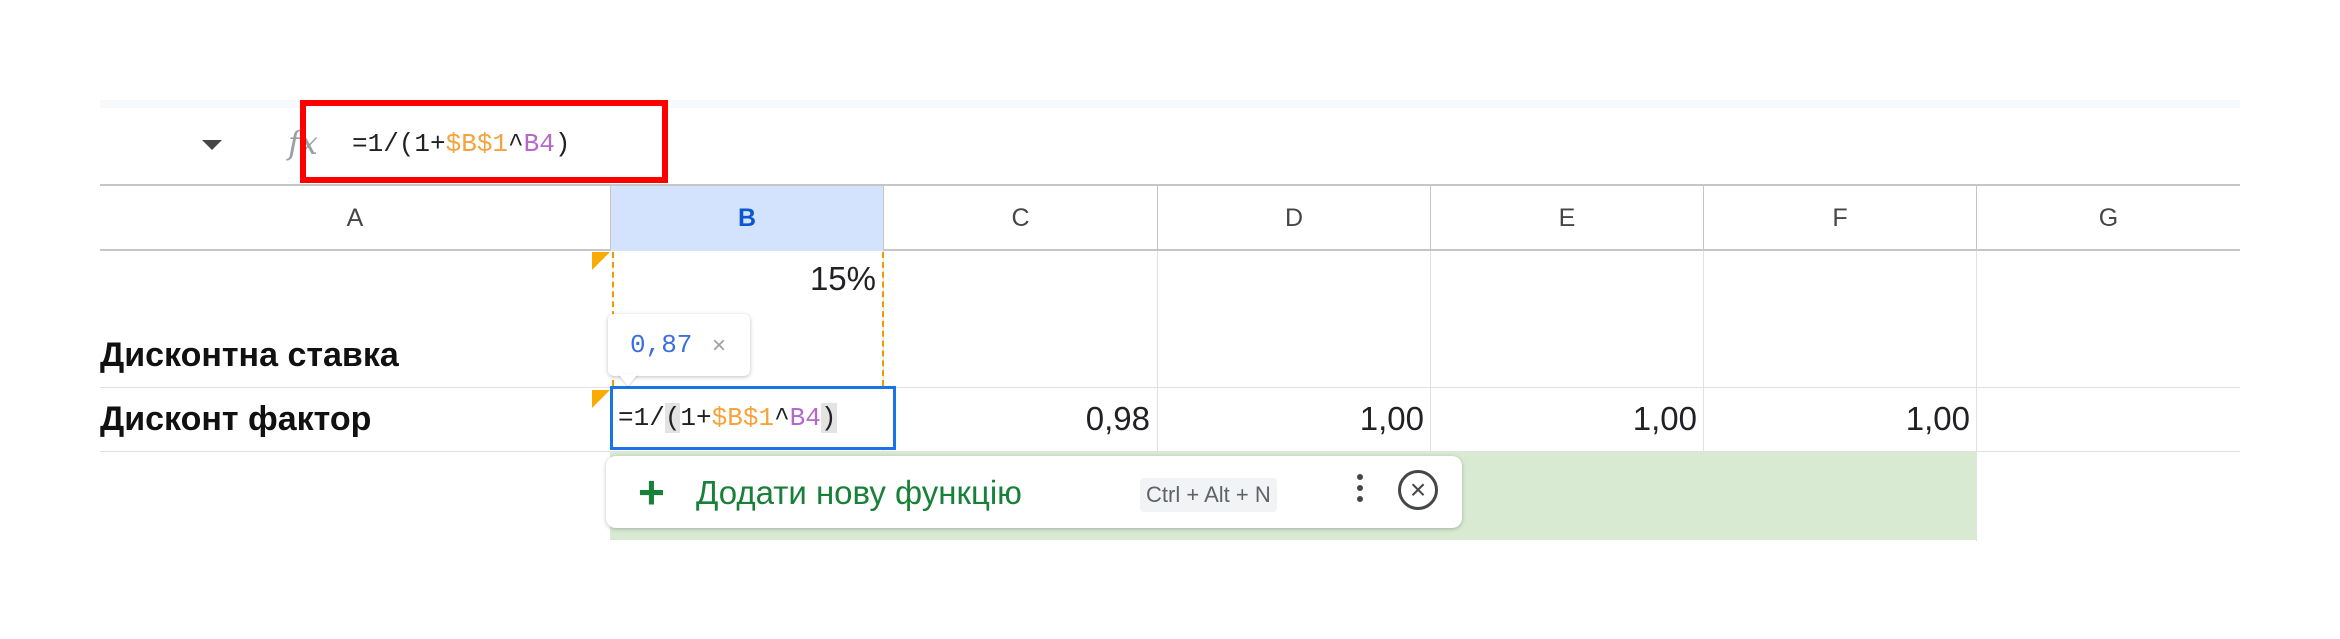 The width and height of the screenshot is (2340, 639). I want to click on formula-ref-b1: $B$1, so click(743, 418).